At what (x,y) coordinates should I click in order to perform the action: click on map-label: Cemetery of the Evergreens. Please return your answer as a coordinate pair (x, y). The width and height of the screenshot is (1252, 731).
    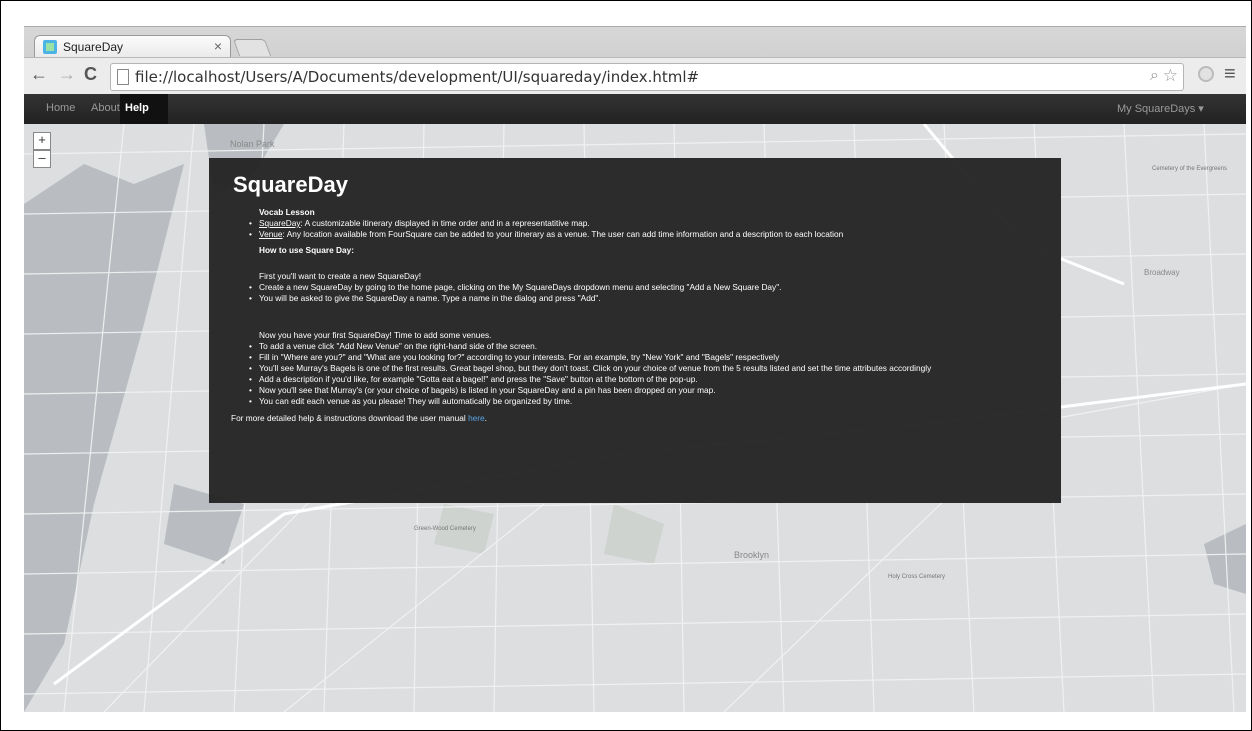
    Looking at the image, I should click on (1190, 169).